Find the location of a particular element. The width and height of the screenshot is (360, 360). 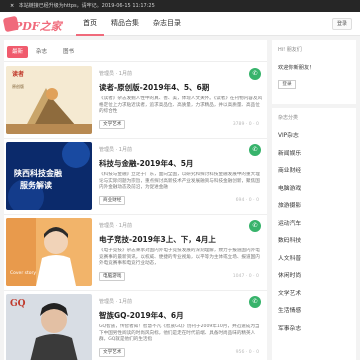

article-title: 电子竞技-2019年3上、下，4月上 is located at coordinates (174, 239).